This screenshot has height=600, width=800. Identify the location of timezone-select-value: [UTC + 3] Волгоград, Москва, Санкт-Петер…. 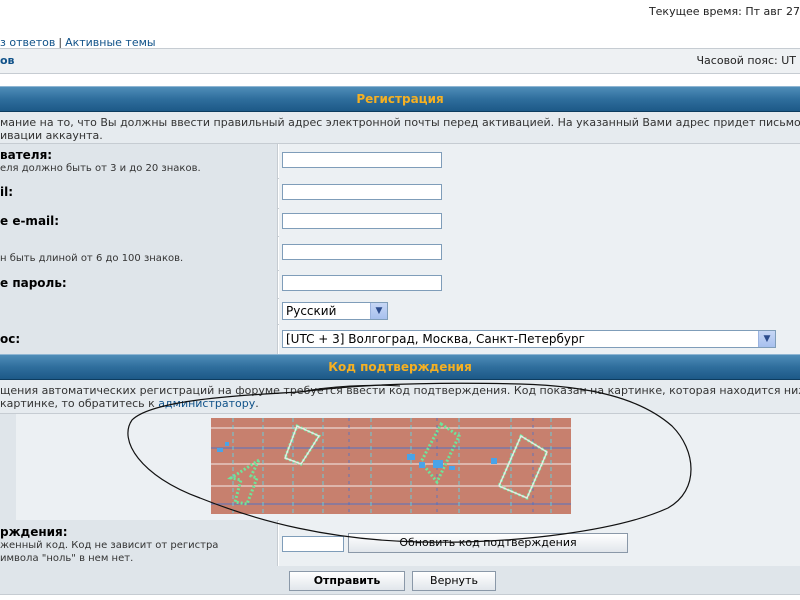
(435, 339).